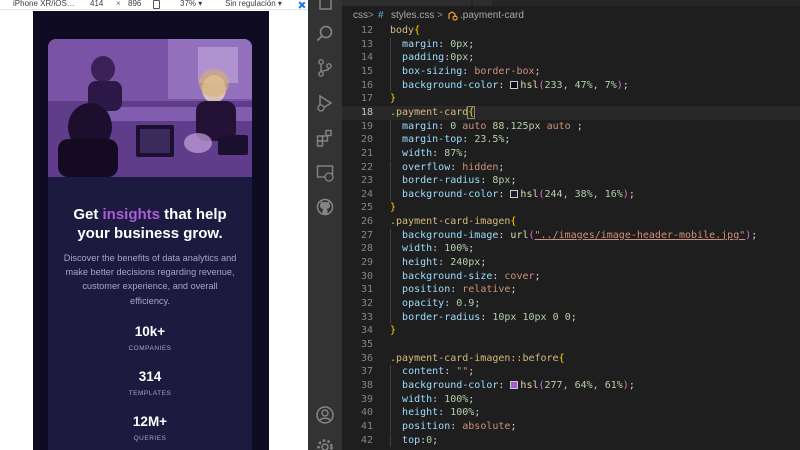 The image size is (800, 450). Describe the element at coordinates (453, 16) in the screenshot. I see `css-selector-icon` at that location.